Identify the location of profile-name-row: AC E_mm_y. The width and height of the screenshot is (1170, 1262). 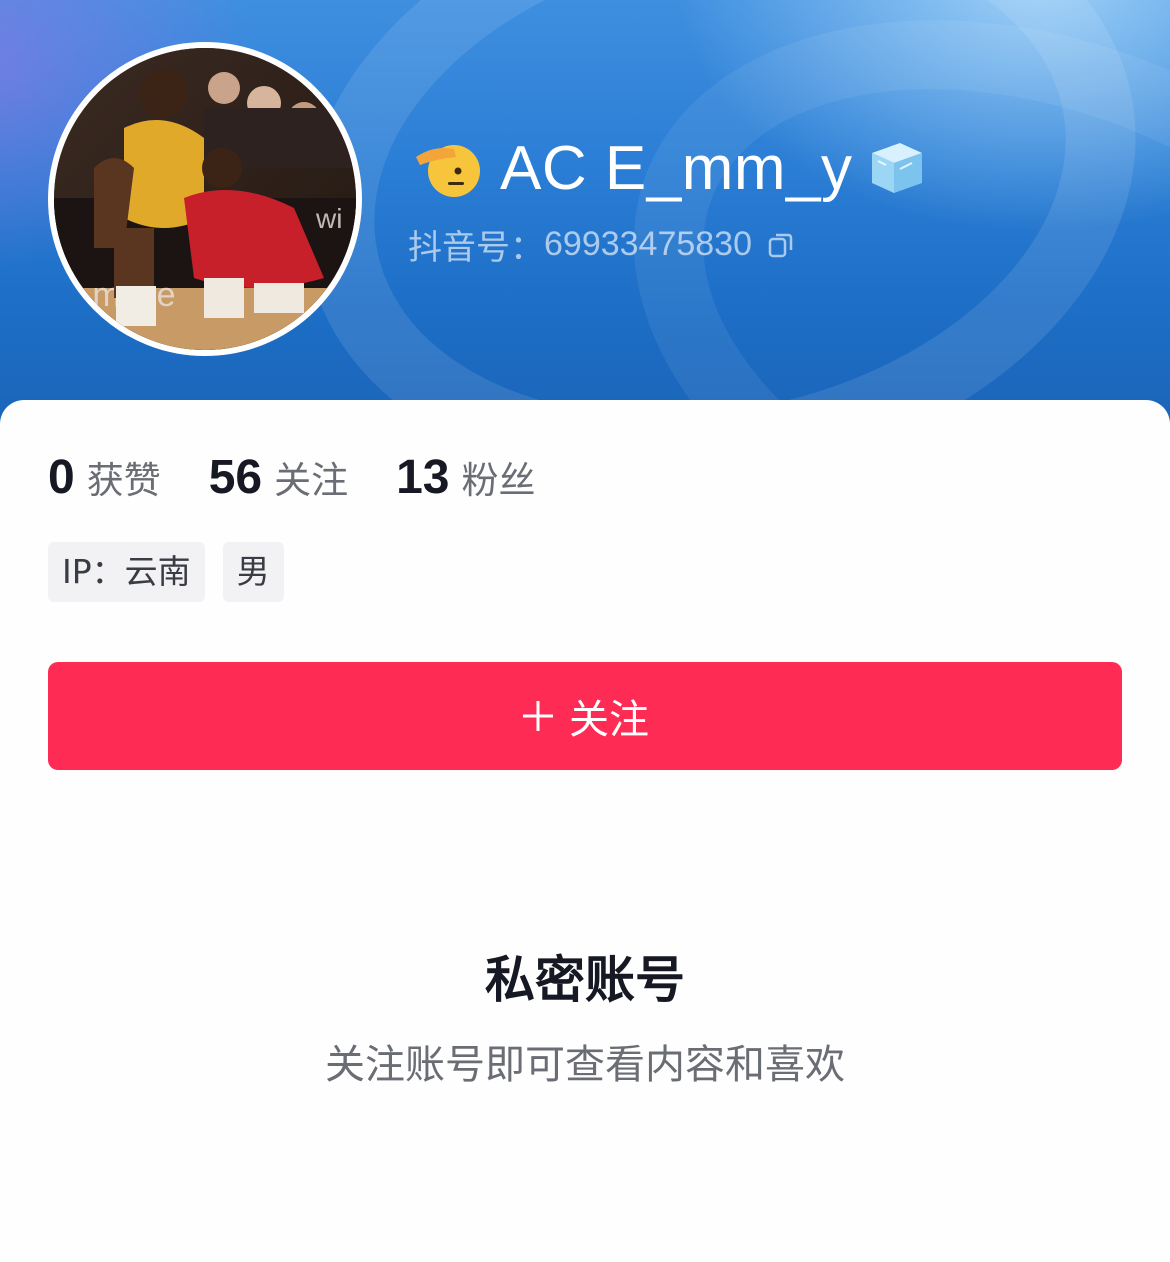
(671, 168).